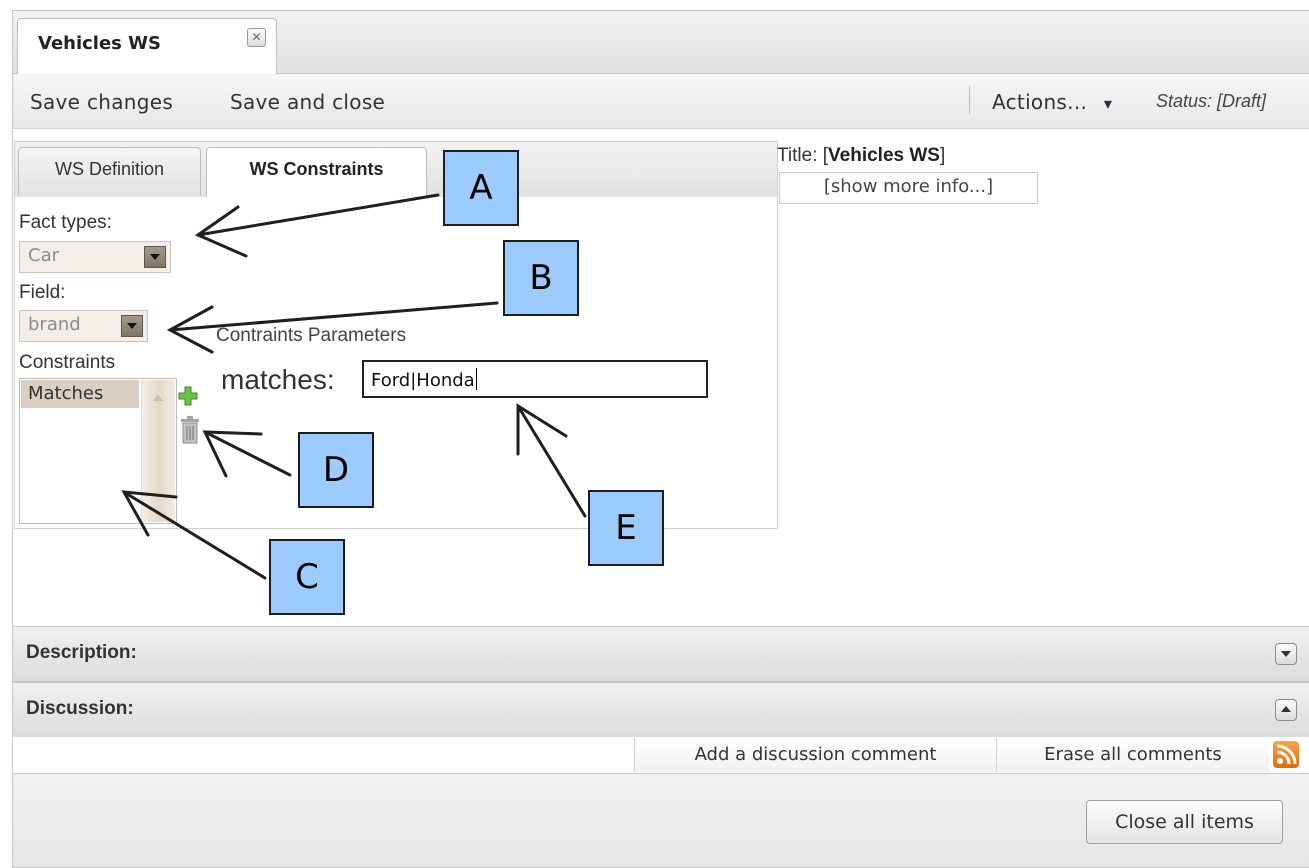  What do you see at coordinates (336, 470) in the screenshot?
I see `callout-d: D` at bounding box center [336, 470].